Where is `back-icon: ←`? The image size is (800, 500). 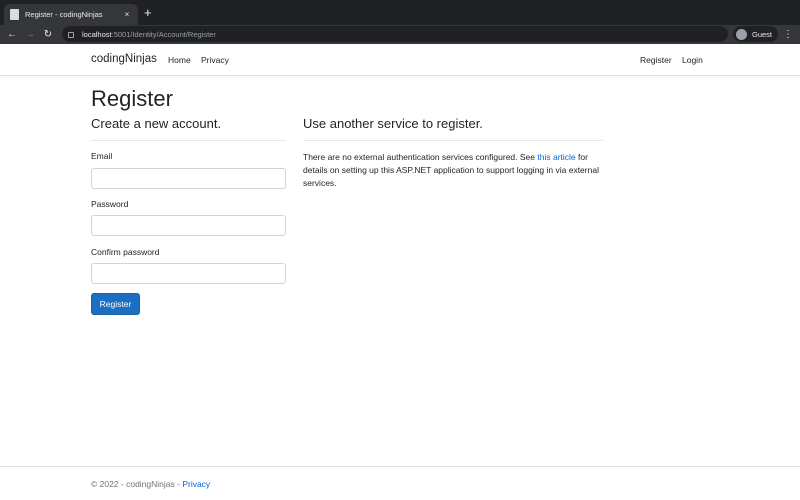 back-icon: ← is located at coordinates (12, 34).